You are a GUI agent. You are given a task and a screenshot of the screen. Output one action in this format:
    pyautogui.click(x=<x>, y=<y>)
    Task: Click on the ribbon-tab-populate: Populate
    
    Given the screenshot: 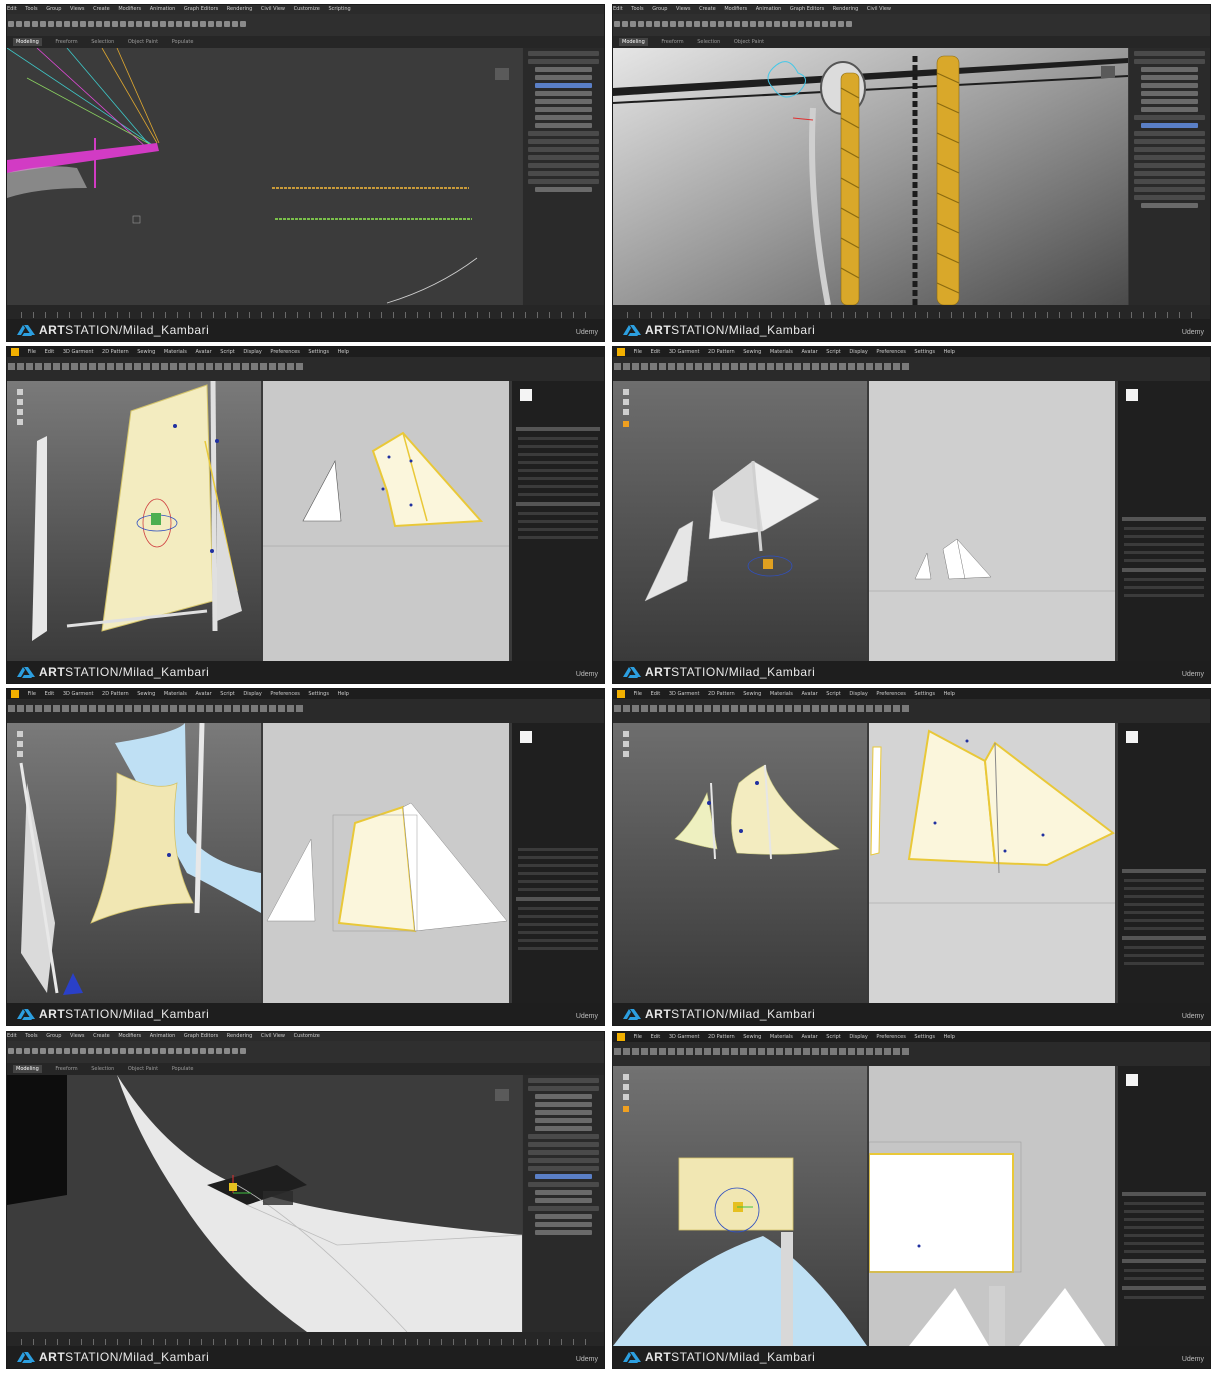 What is the action you would take?
    pyautogui.click(x=183, y=1069)
    